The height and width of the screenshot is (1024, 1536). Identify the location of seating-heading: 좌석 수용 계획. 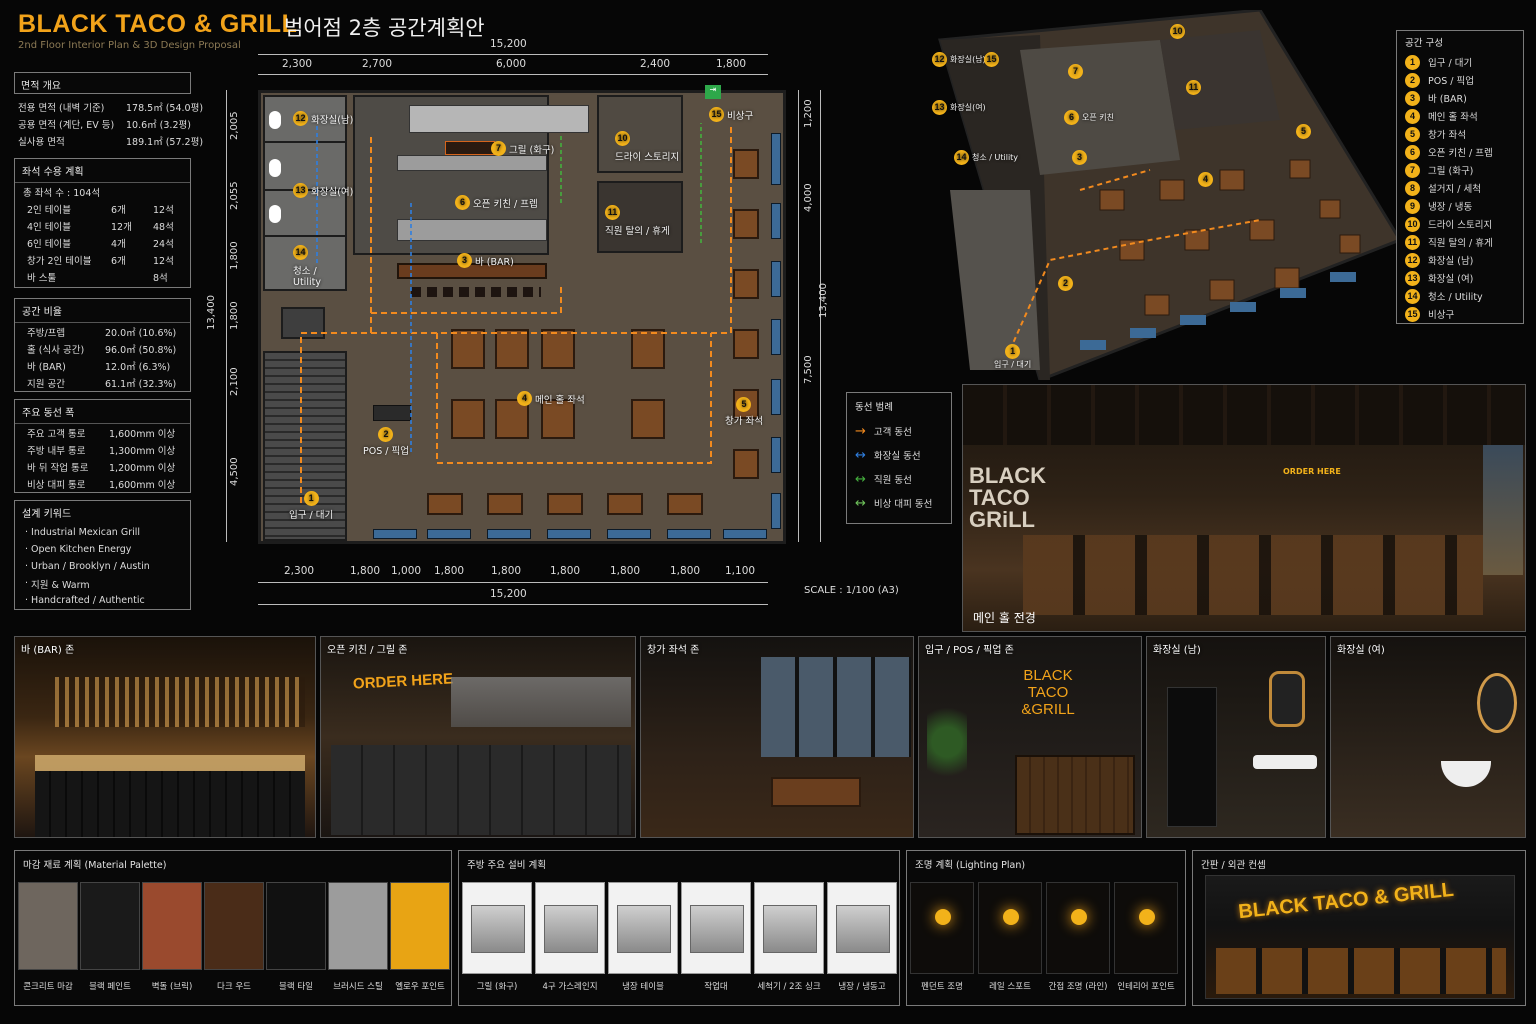
(102, 171).